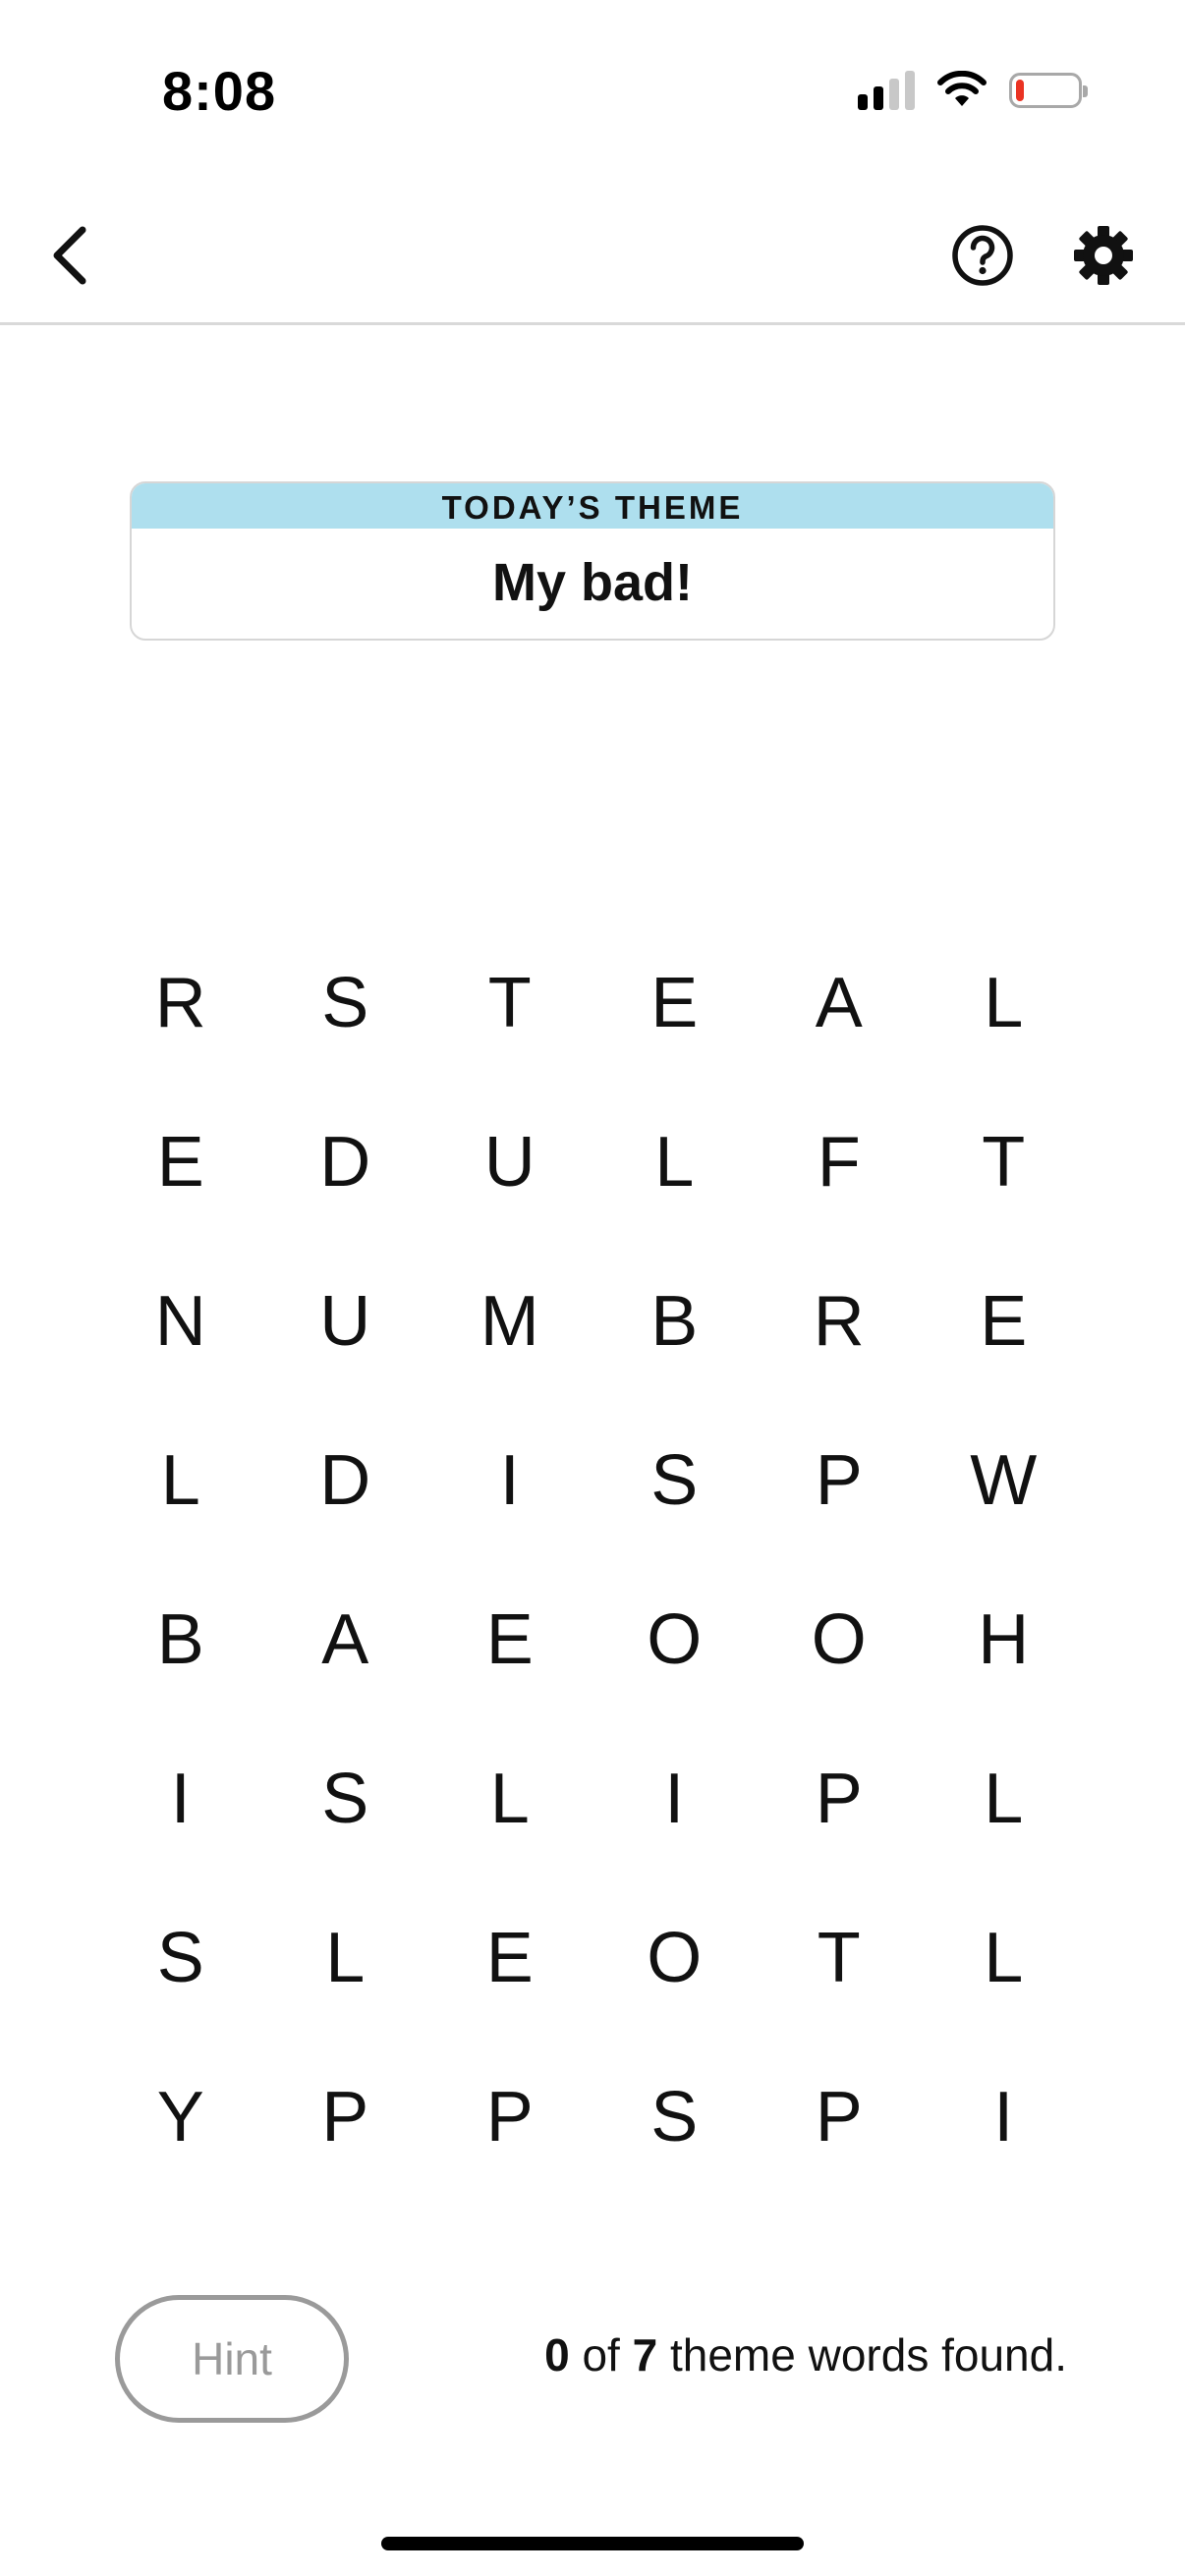 The height and width of the screenshot is (2576, 1185). I want to click on theme-card: TODAY’S THEME My bad!, so click(592, 561).